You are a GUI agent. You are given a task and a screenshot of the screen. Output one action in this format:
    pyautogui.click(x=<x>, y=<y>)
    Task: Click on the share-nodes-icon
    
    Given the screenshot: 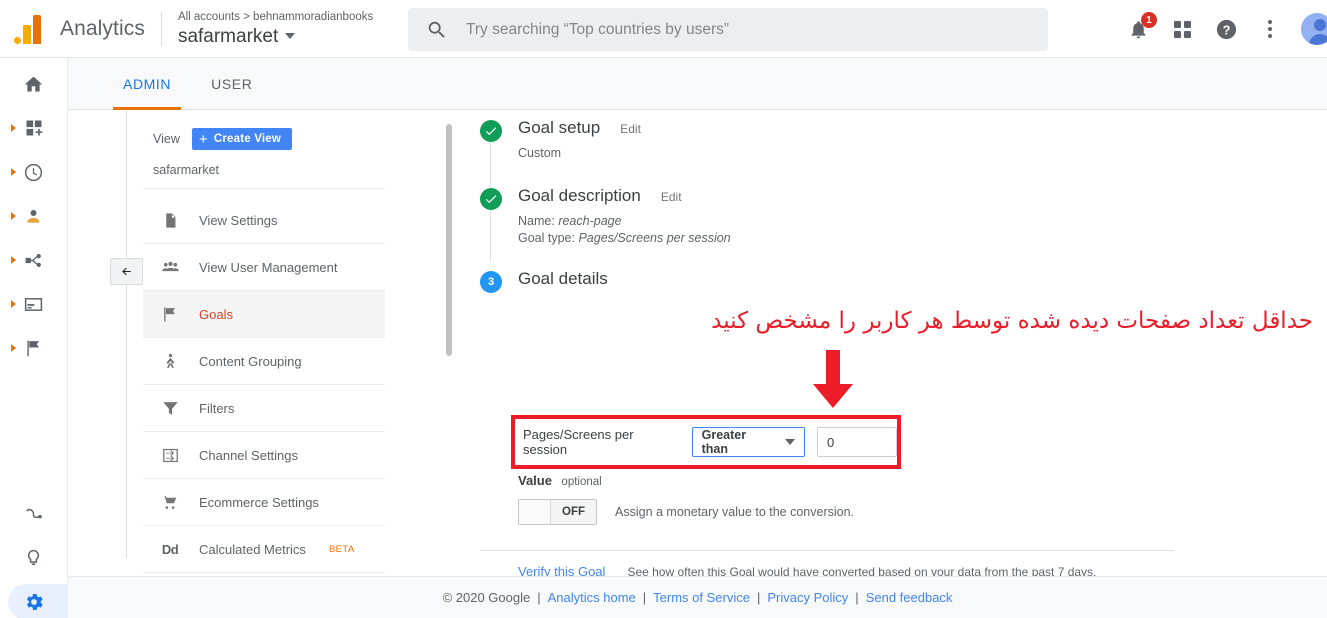 What is the action you would take?
    pyautogui.click(x=33, y=260)
    